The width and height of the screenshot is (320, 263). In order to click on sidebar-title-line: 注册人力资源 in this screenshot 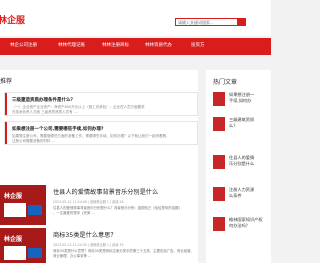, I will do `click(242, 189)`.